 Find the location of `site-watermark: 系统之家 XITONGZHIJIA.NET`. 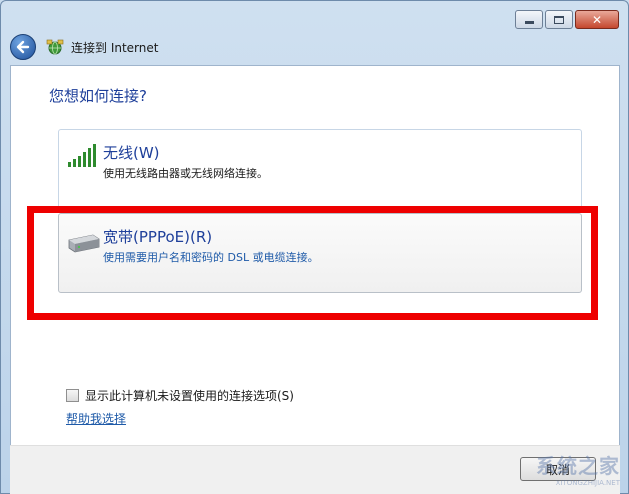

site-watermark: 系统之家 XITONGZHIJIA.NET is located at coordinates (578, 468).